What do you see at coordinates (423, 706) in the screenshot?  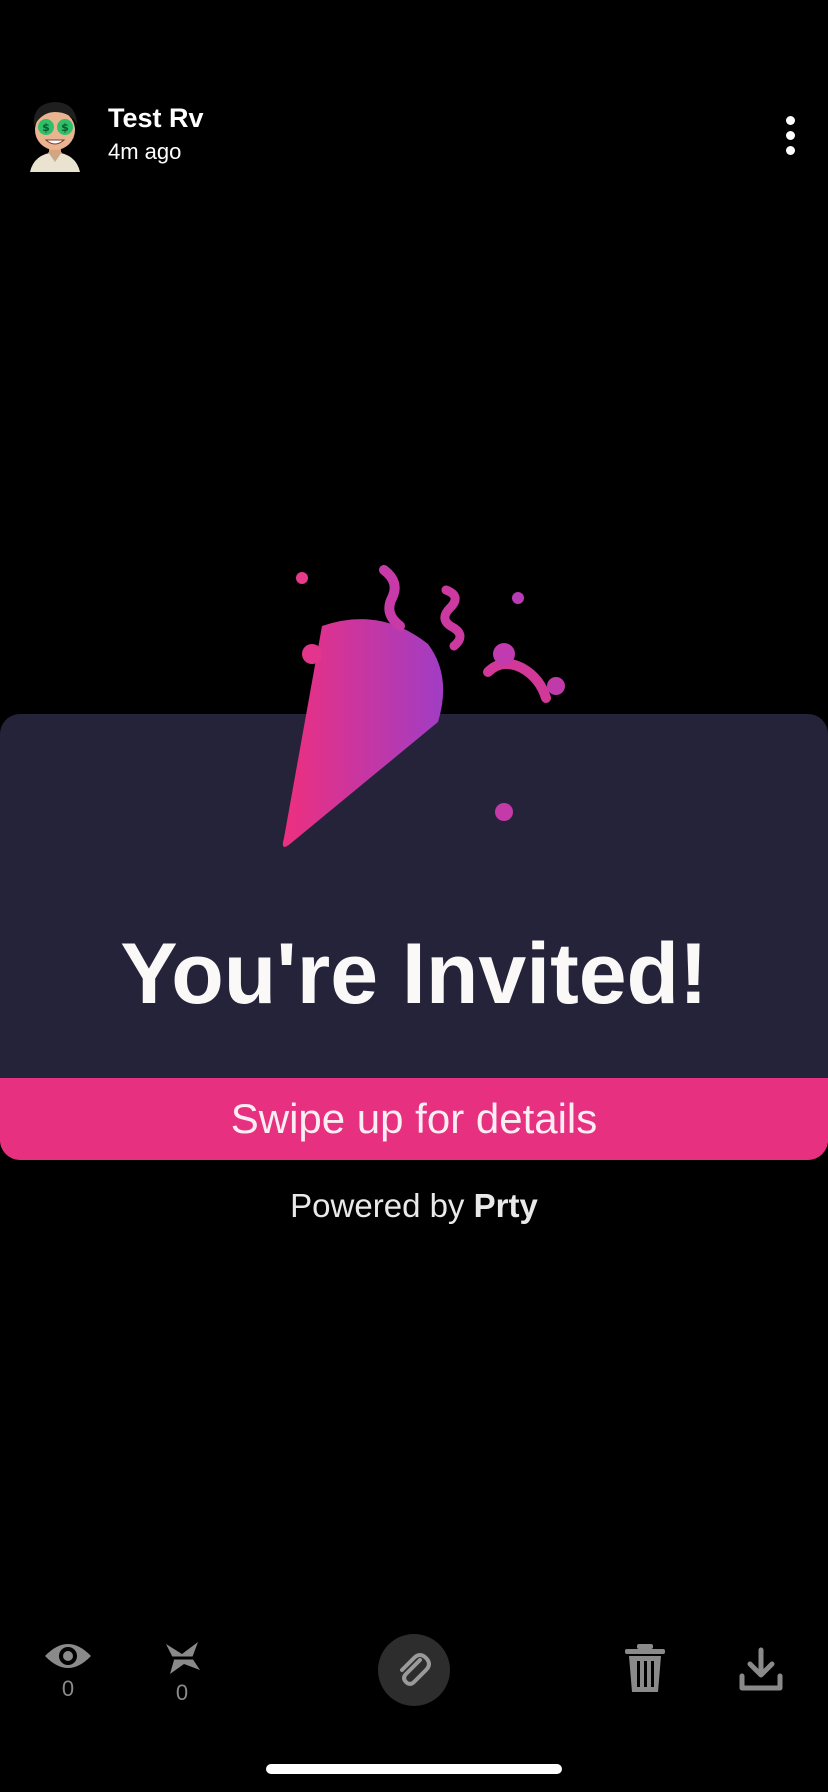 I see `party-popper-icon` at bounding box center [423, 706].